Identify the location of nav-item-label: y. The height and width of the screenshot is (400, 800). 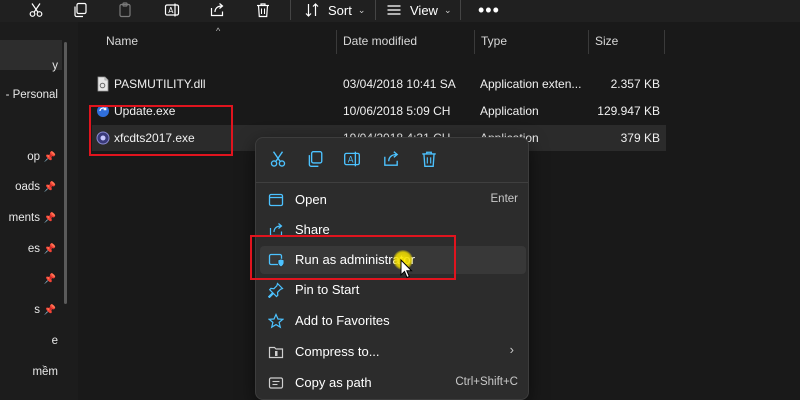
(55, 66).